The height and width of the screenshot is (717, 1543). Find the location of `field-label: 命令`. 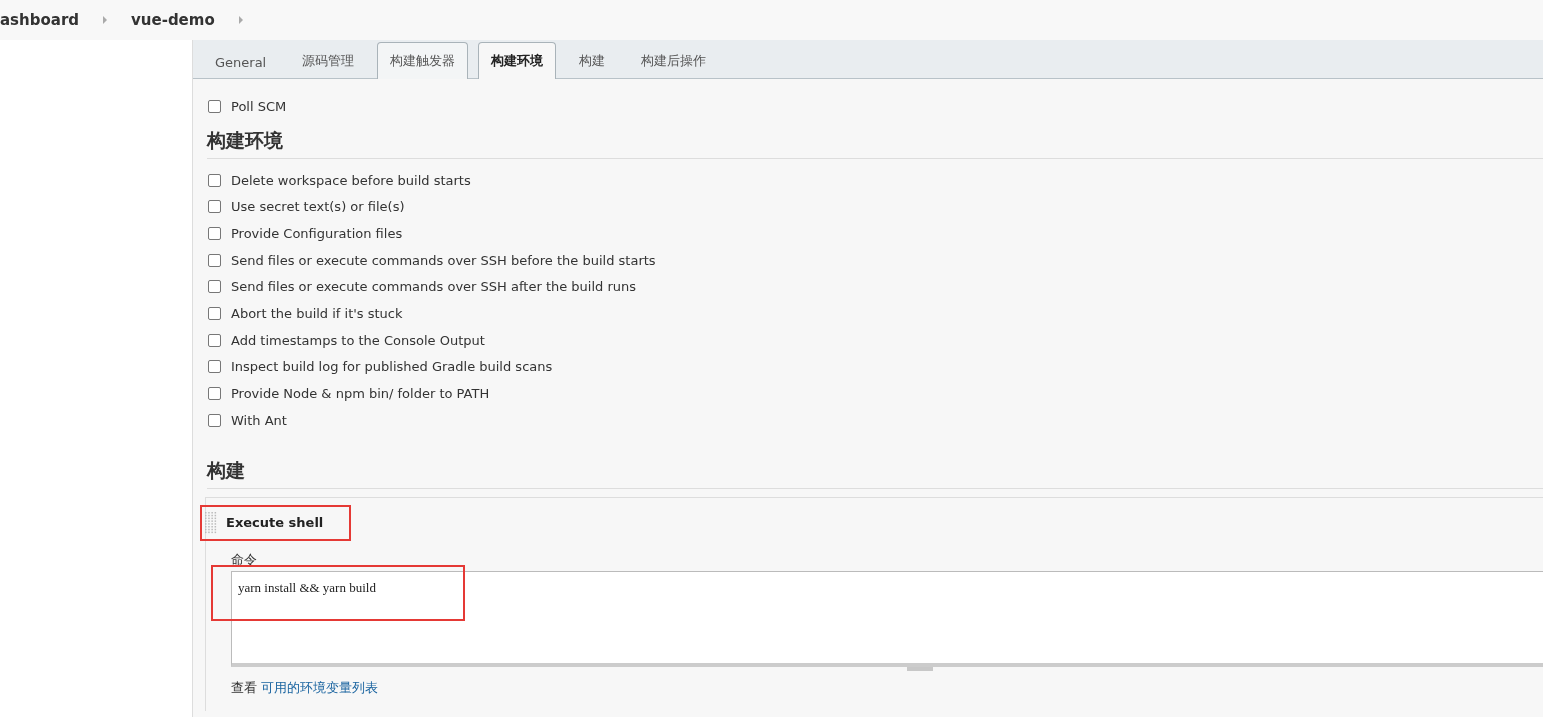

field-label: 命令 is located at coordinates (244, 559).